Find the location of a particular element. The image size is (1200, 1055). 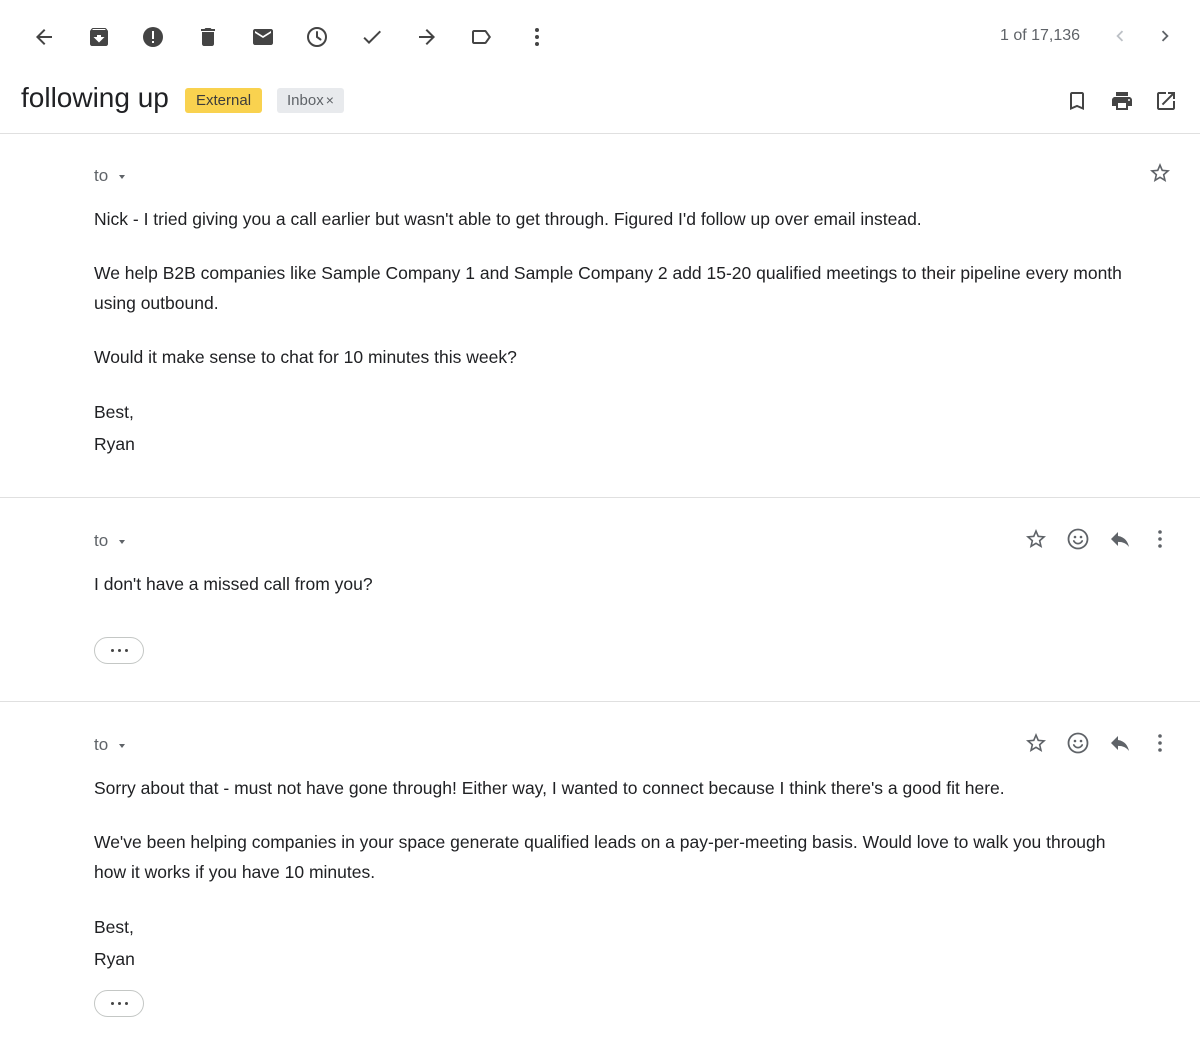

mark-done-icon is located at coordinates (372, 37).